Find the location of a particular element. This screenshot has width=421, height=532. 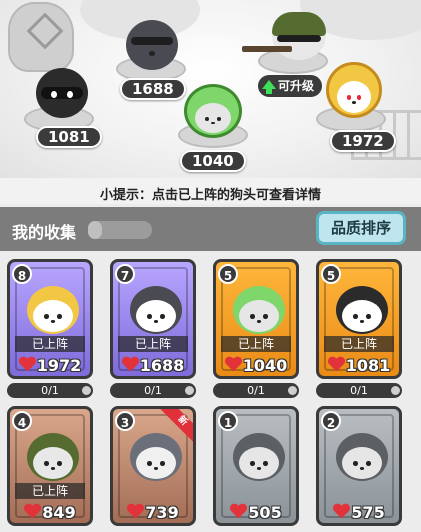

power-badge: 1688 is located at coordinates (153, 89).